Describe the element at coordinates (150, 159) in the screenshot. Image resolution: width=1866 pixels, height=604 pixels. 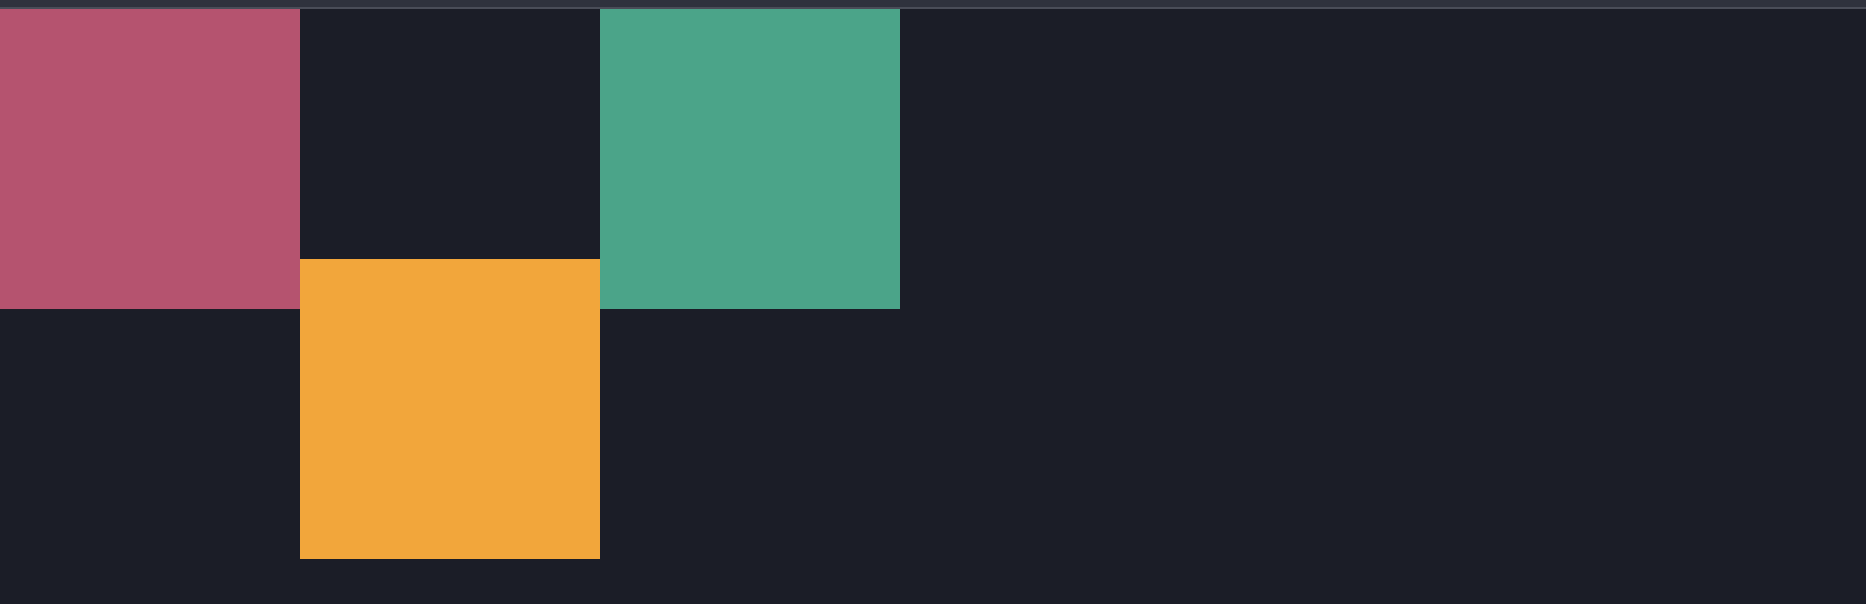
I see `color-block-pink` at that location.